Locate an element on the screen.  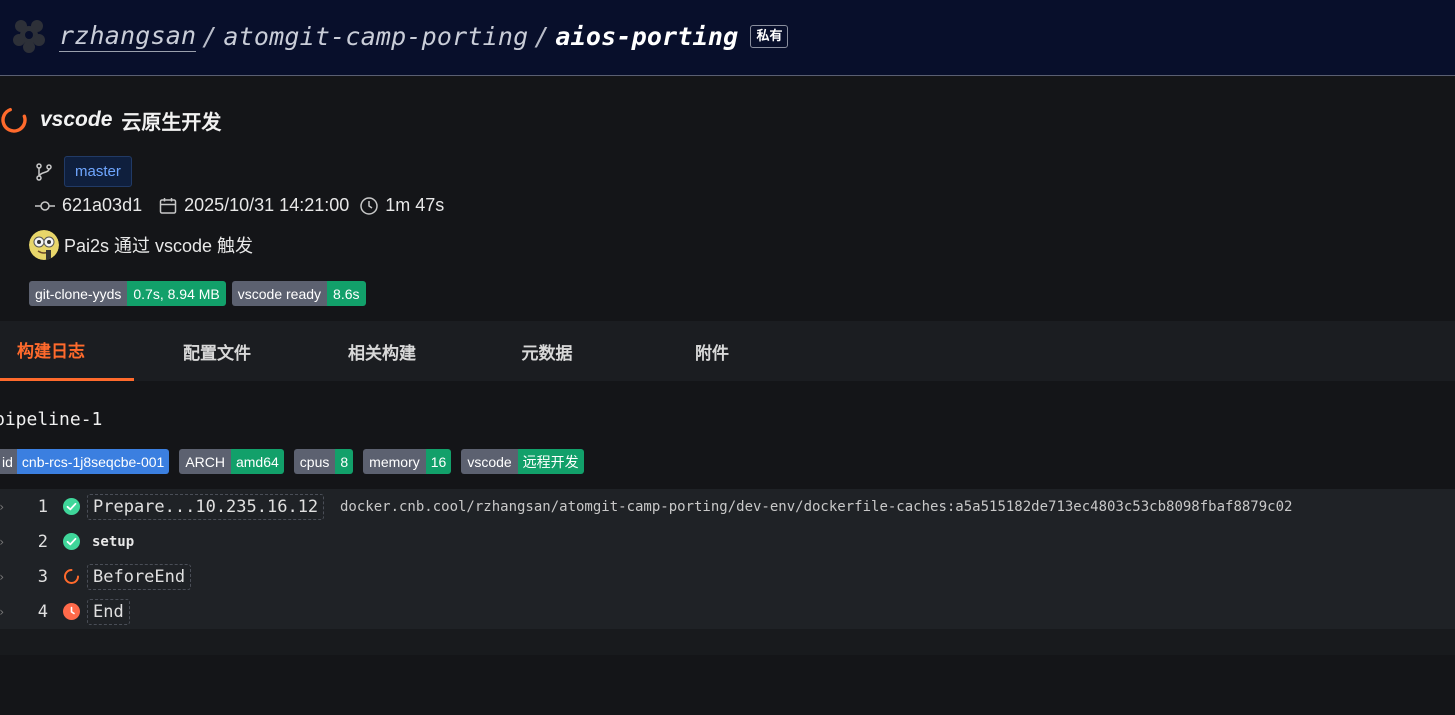
label-key: ARCH is located at coordinates (205, 461).